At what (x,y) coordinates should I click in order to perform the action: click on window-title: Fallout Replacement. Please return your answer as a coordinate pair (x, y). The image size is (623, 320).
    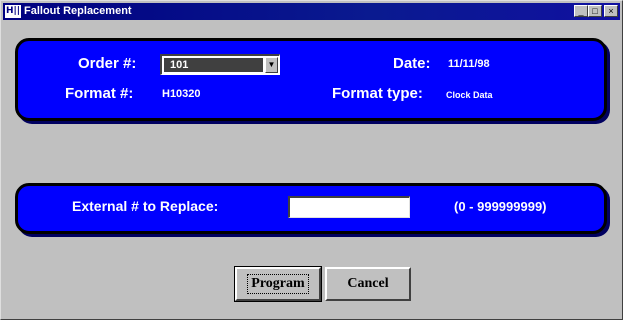
    Looking at the image, I should click on (78, 11).